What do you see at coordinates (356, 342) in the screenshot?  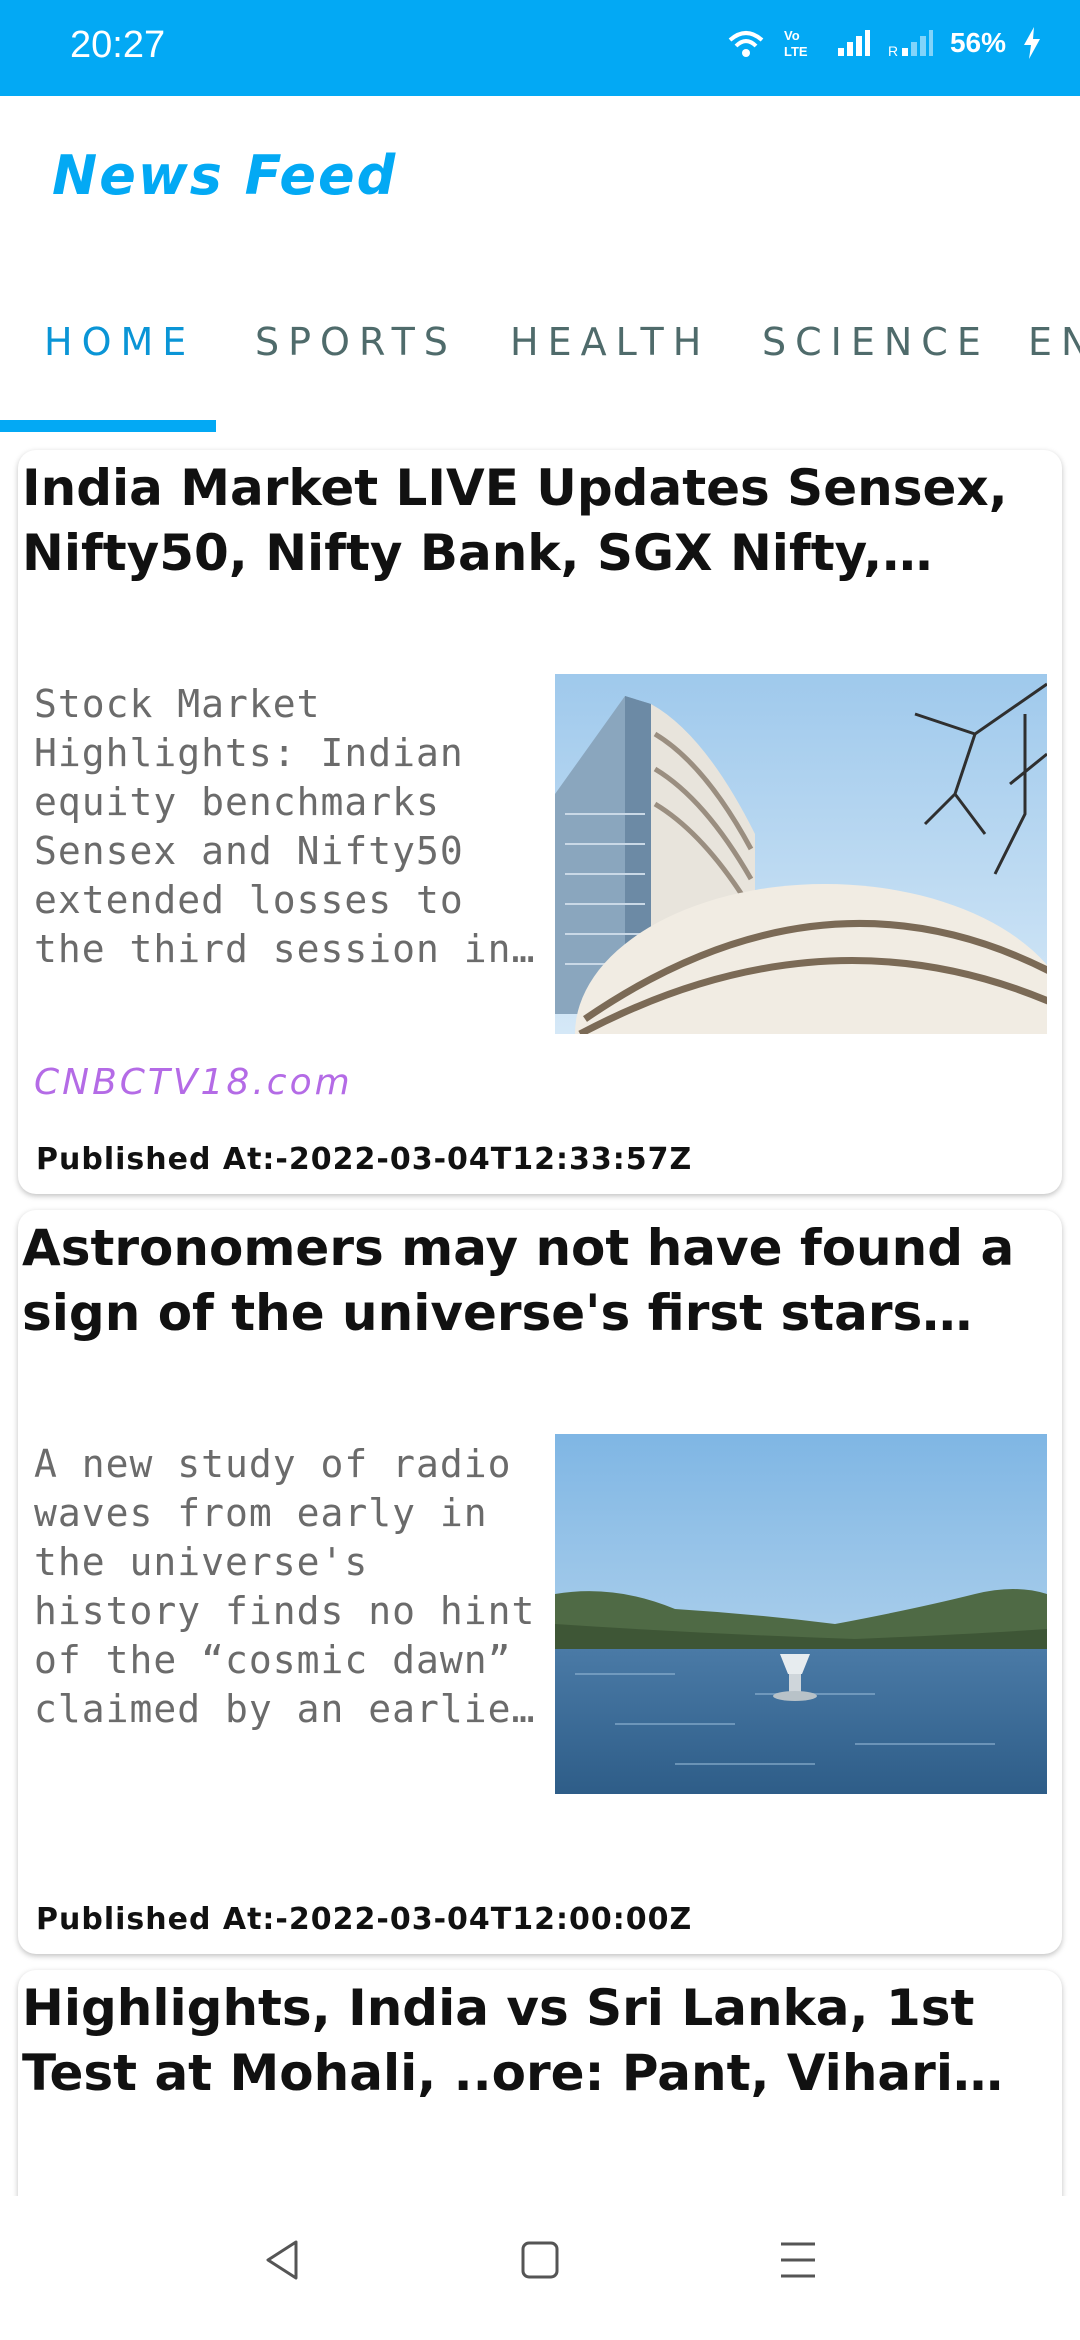 I see `tab-sports: SPORTS` at bounding box center [356, 342].